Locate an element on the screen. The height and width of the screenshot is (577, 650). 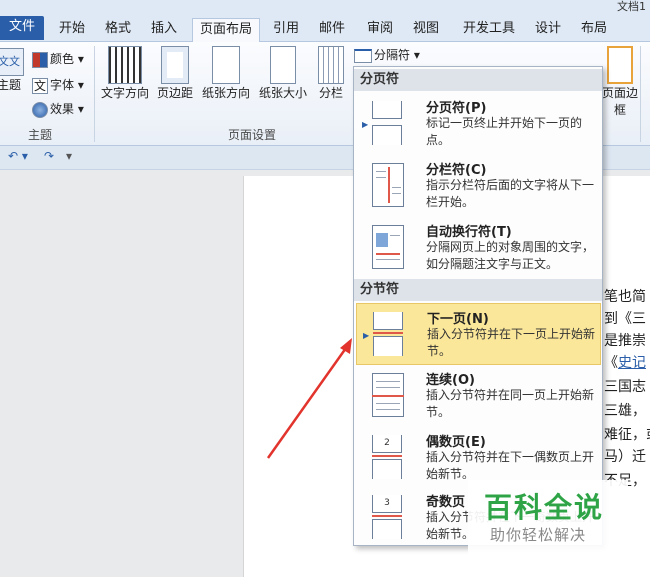
watermark-subtitle: 助你轻松解决 is located at coordinates (538, 535).